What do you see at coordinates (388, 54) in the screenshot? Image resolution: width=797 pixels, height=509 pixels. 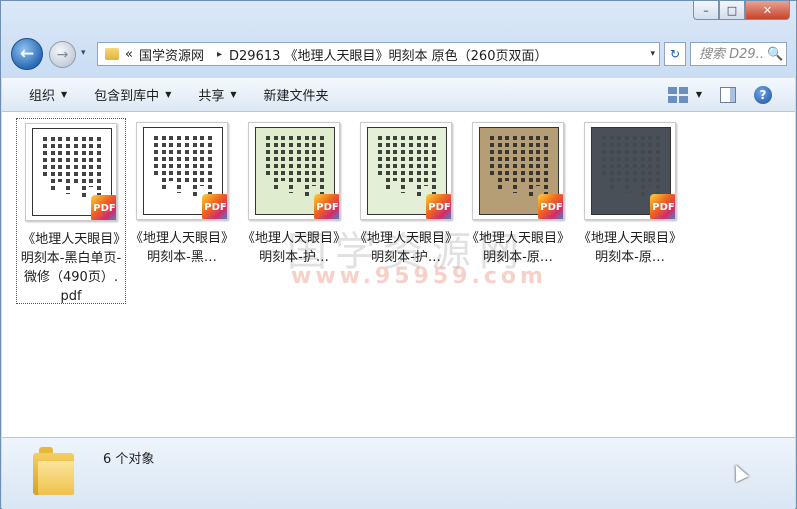 I see `breadcrumb-item-current: D29613 《地理人天眼目》明刻本 原色（260页双面）` at bounding box center [388, 54].